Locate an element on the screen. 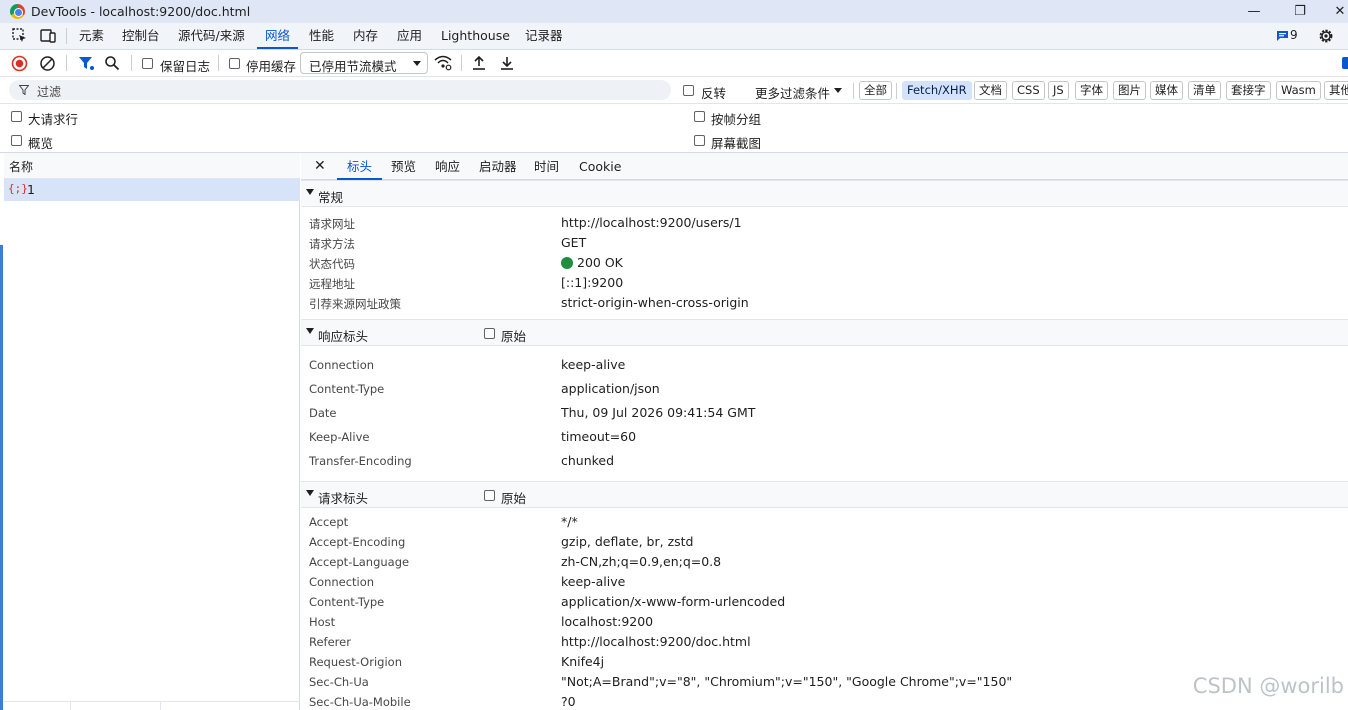 This screenshot has height=710, width=1348. filter-chip-font: 字体 is located at coordinates (1091, 90).